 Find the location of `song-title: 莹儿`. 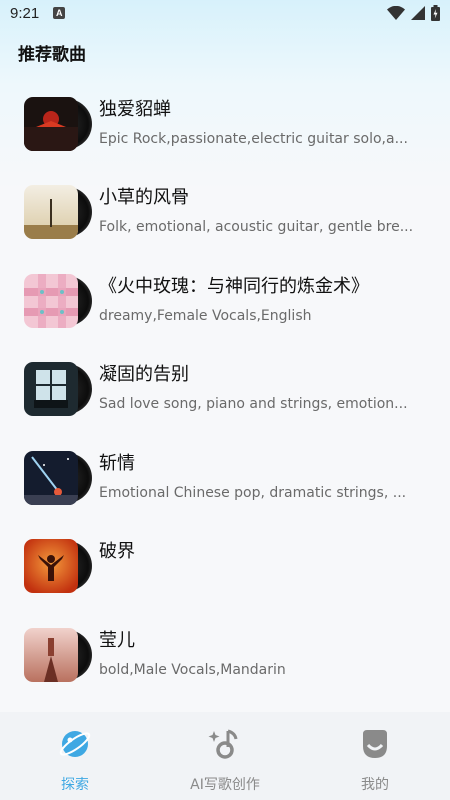

song-title: 莹儿 is located at coordinates (117, 640).